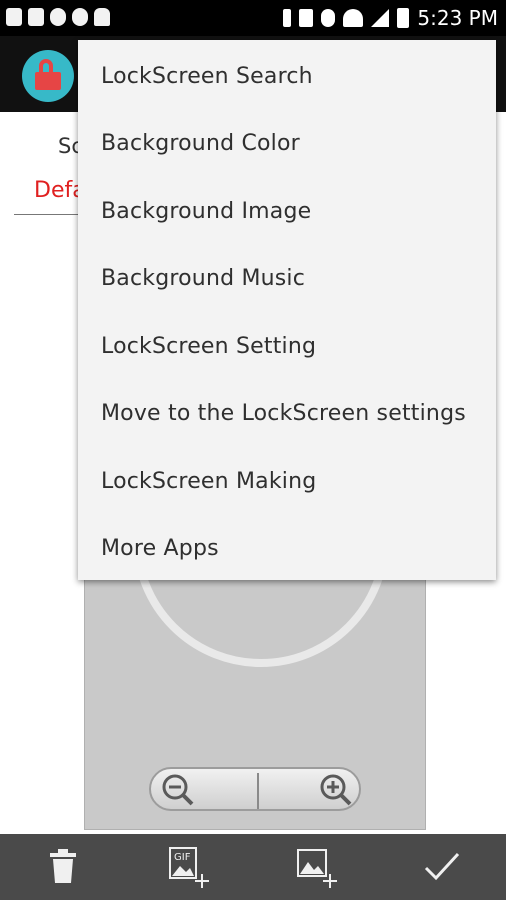  I want to click on menu-item-label: LockScreen Making, so click(209, 481).